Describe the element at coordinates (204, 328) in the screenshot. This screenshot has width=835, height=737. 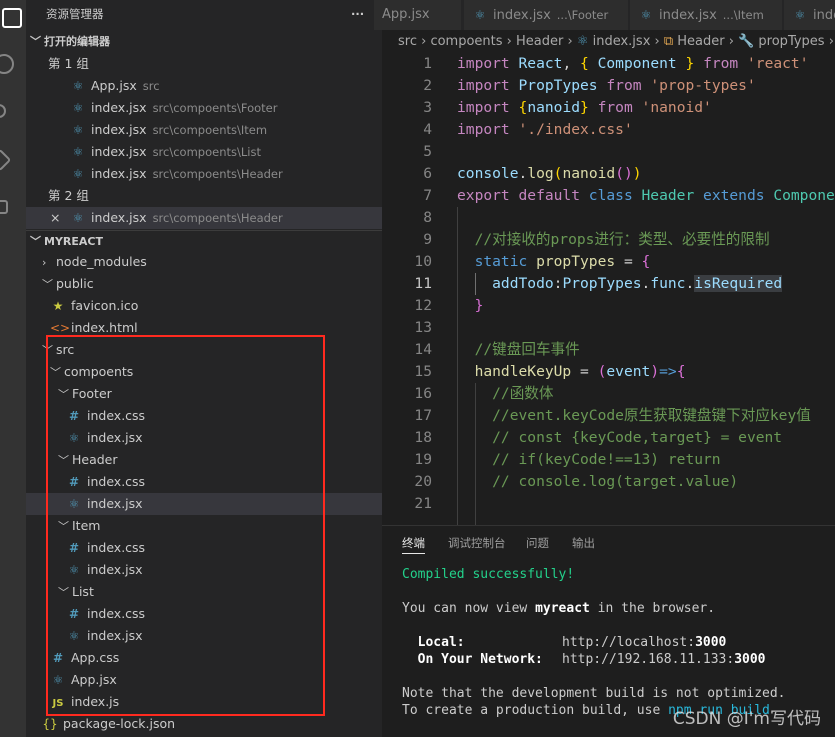
I see `file-item: <>index.html` at that location.